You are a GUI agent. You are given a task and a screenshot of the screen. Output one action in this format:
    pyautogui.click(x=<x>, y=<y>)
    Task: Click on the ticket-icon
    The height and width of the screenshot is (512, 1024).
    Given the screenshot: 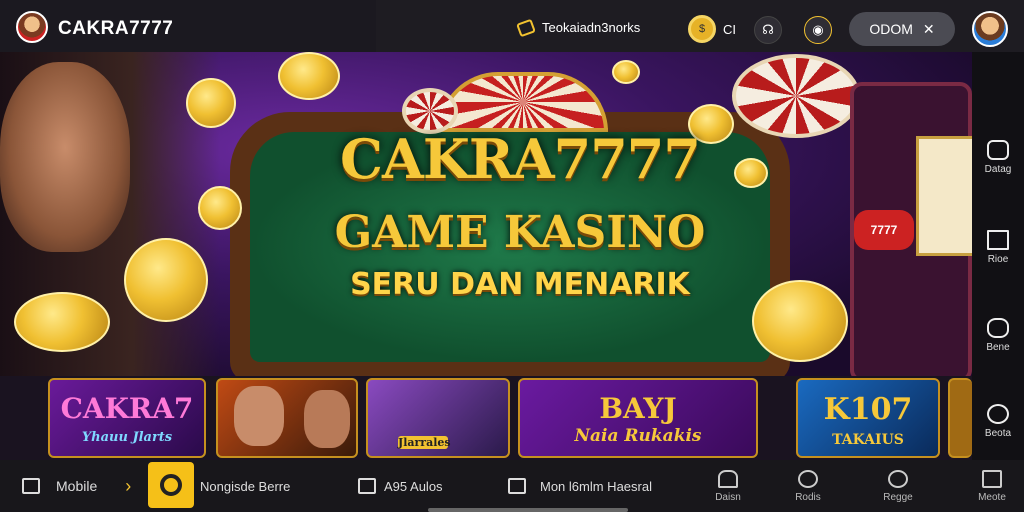 What is the action you would take?
    pyautogui.click(x=526, y=27)
    